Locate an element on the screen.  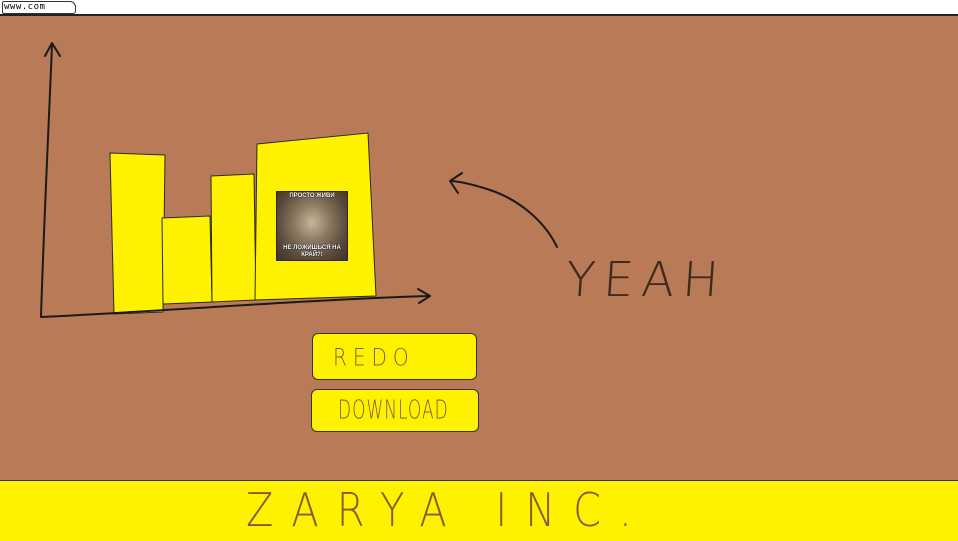
y-axis is located at coordinates (46, 180).